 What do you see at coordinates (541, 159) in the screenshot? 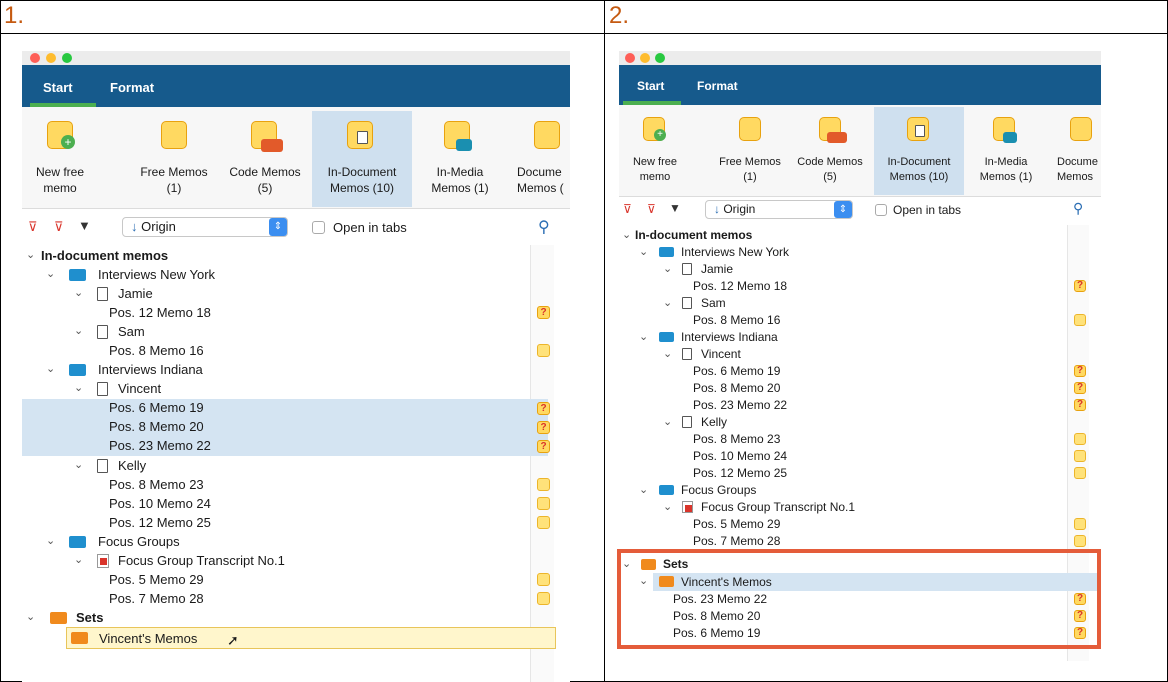
I see `document-memos-button: Docume Memos (` at bounding box center [541, 159].